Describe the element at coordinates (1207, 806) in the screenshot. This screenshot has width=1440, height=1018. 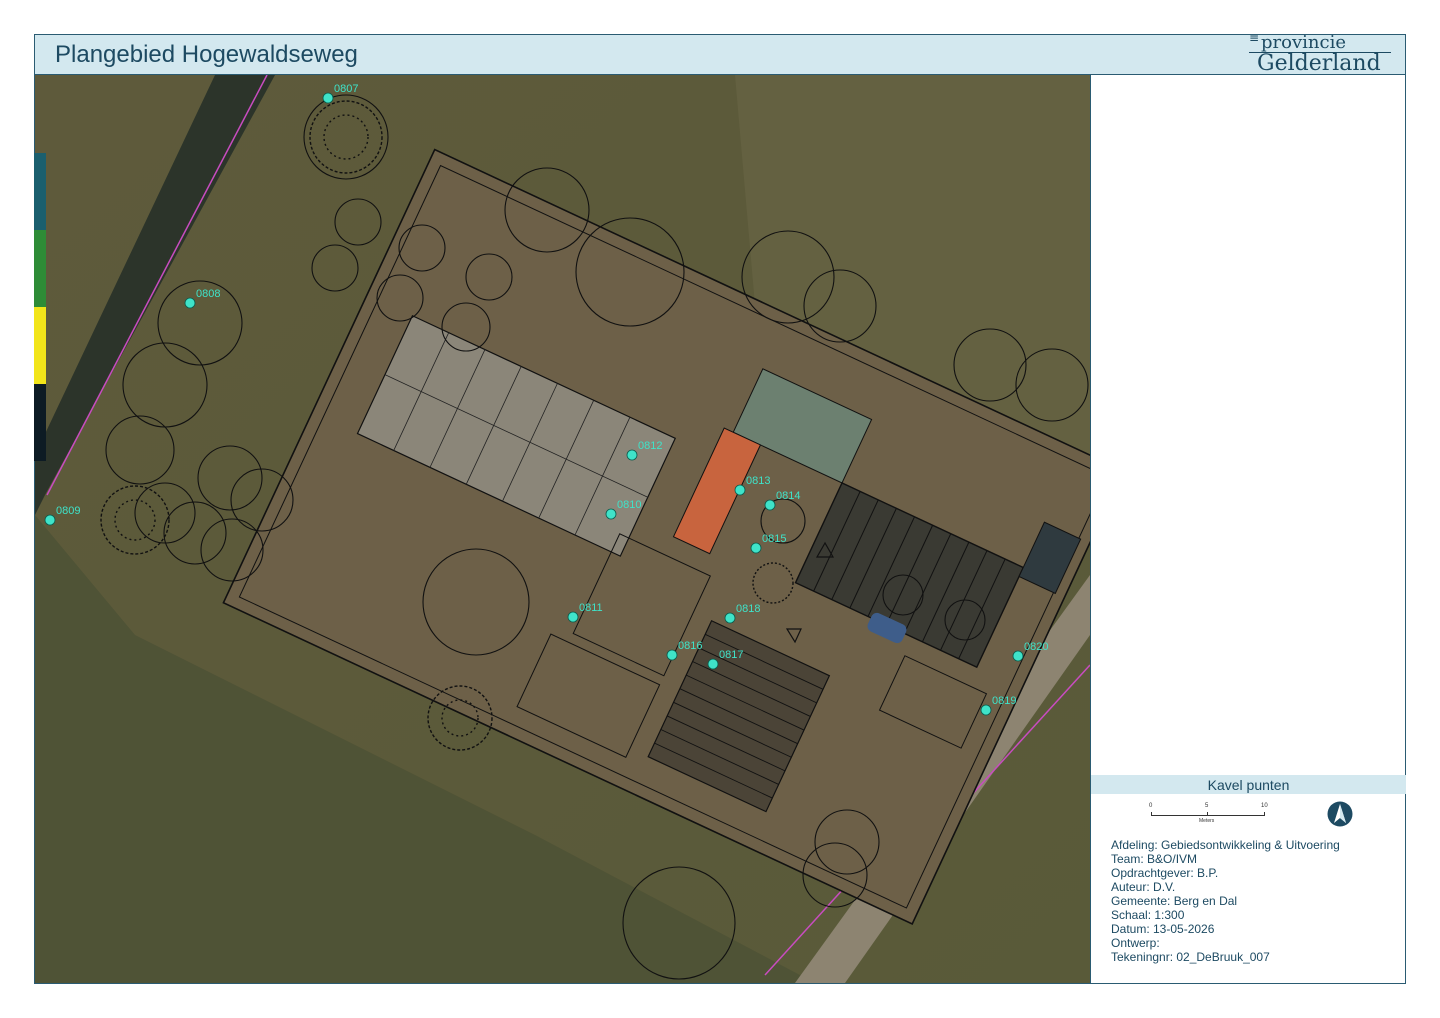
I see `scale-tick-label: 5` at that location.